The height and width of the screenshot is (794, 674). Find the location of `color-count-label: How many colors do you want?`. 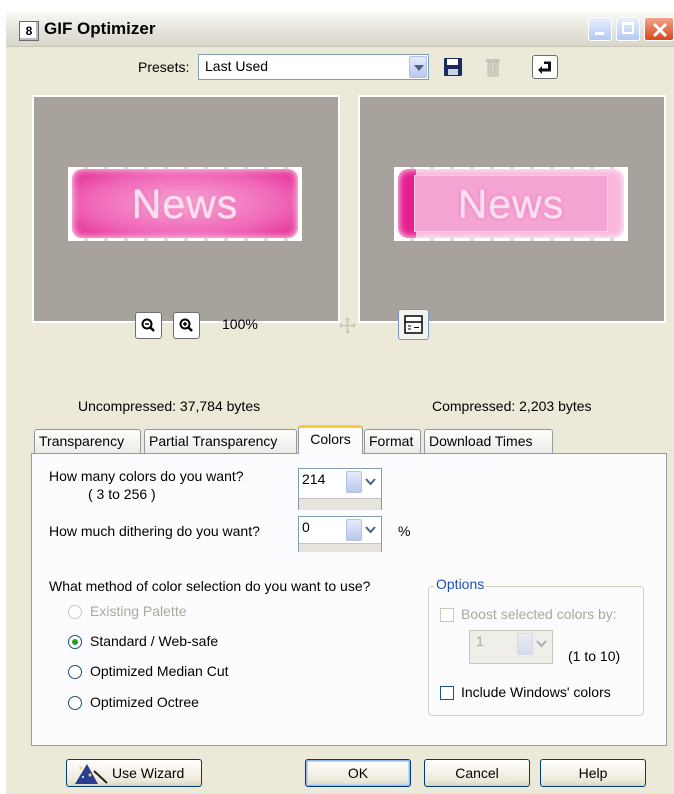

color-count-label: How many colors do you want? is located at coordinates (146, 476).